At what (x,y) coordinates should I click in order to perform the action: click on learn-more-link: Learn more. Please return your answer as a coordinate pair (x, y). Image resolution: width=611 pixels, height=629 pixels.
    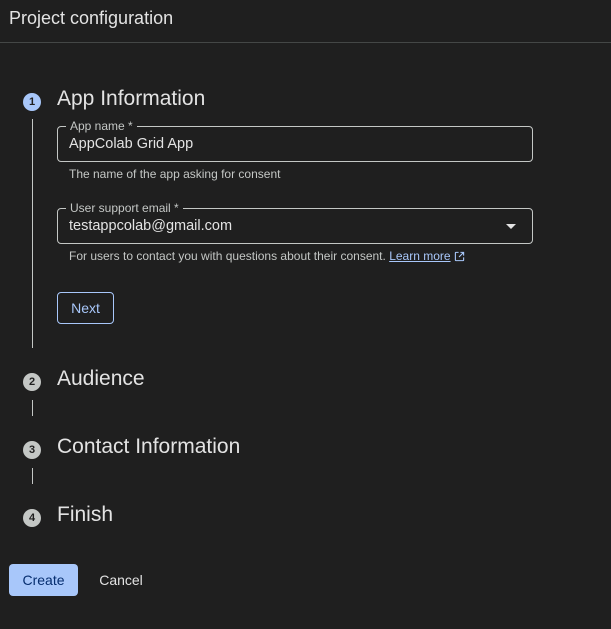
    Looking at the image, I should click on (426, 256).